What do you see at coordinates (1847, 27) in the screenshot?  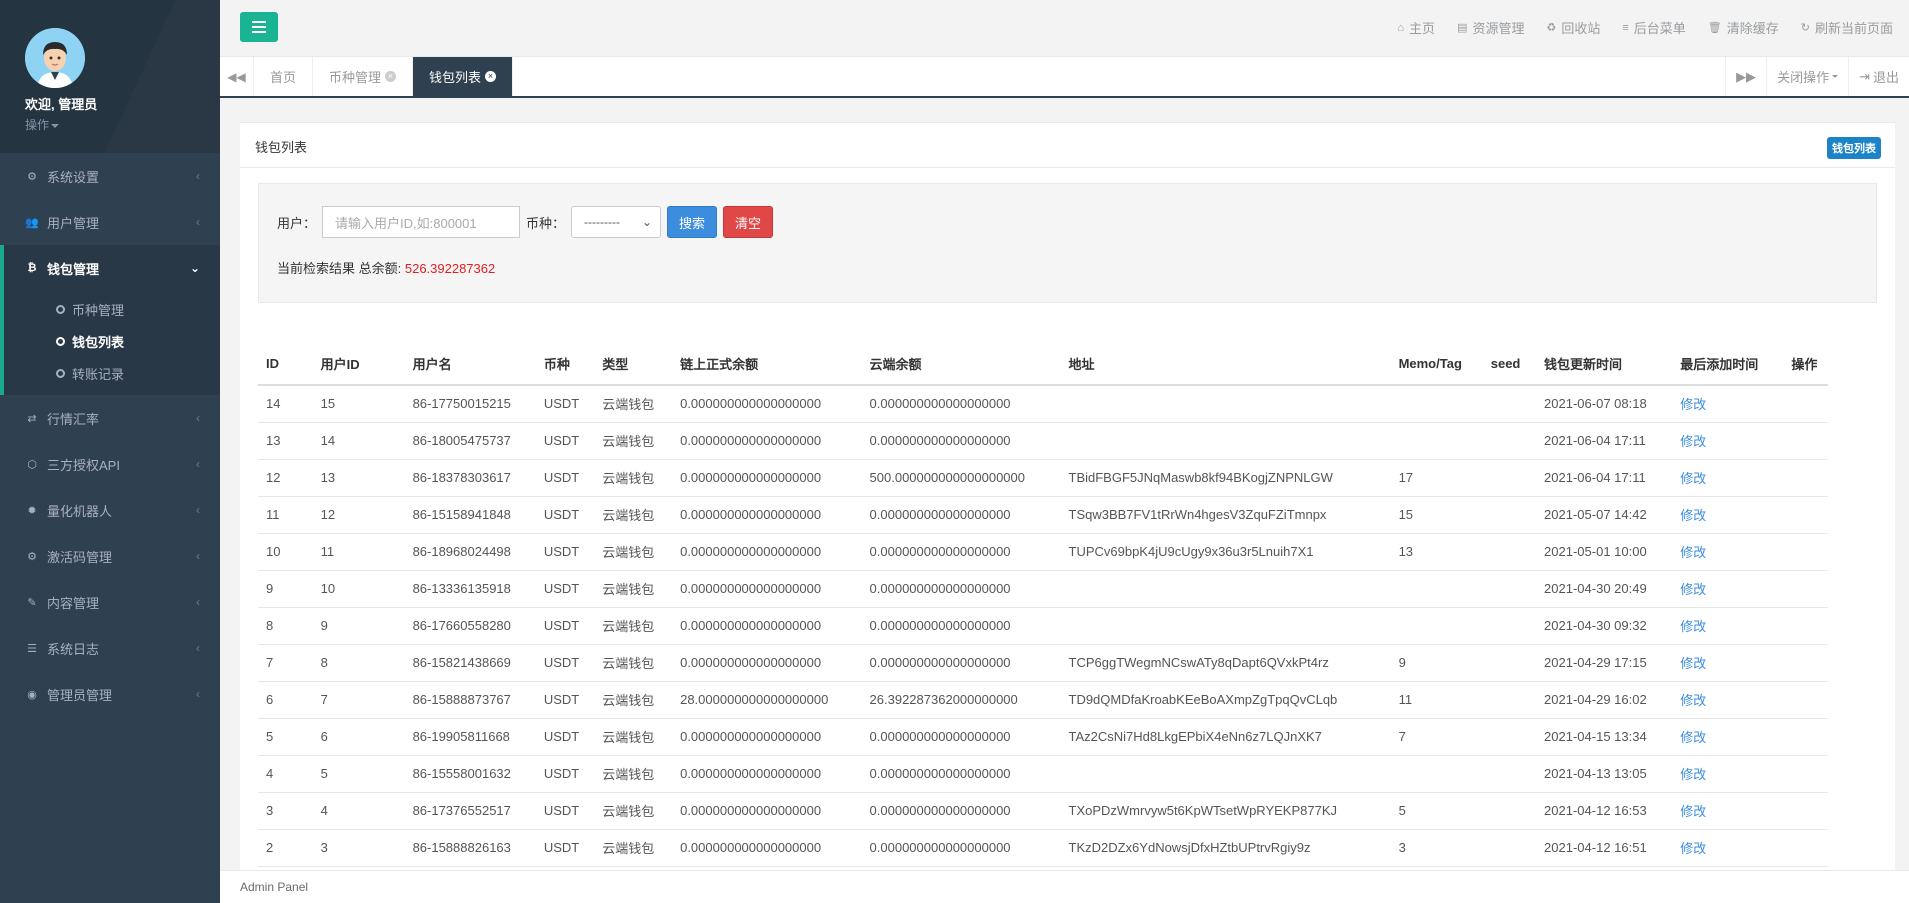 I see `top-link-refresh-page: ↻ 刷新当前页面` at bounding box center [1847, 27].